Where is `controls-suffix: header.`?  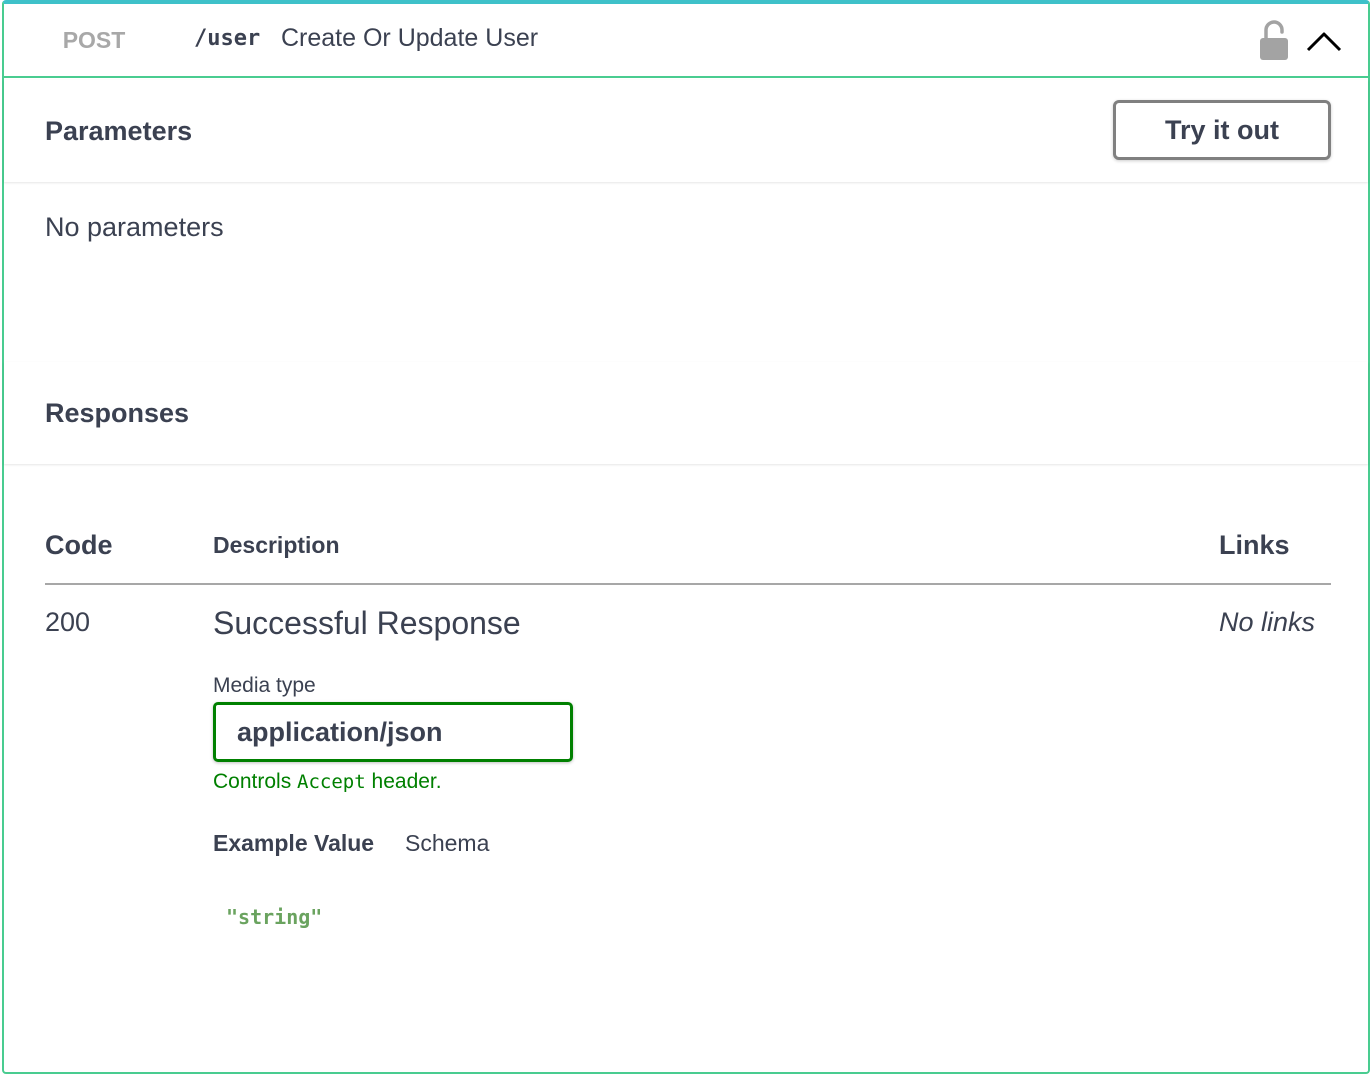 controls-suffix: header. is located at coordinates (406, 781).